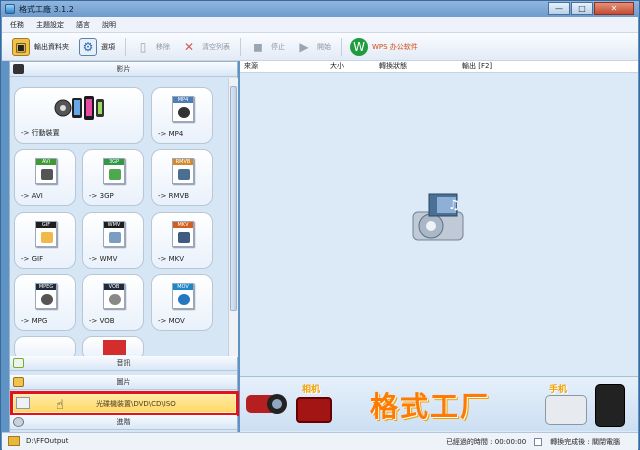 Image resolution: width=640 pixels, height=450 pixels. I want to click on image-icon, so click(47, 237).